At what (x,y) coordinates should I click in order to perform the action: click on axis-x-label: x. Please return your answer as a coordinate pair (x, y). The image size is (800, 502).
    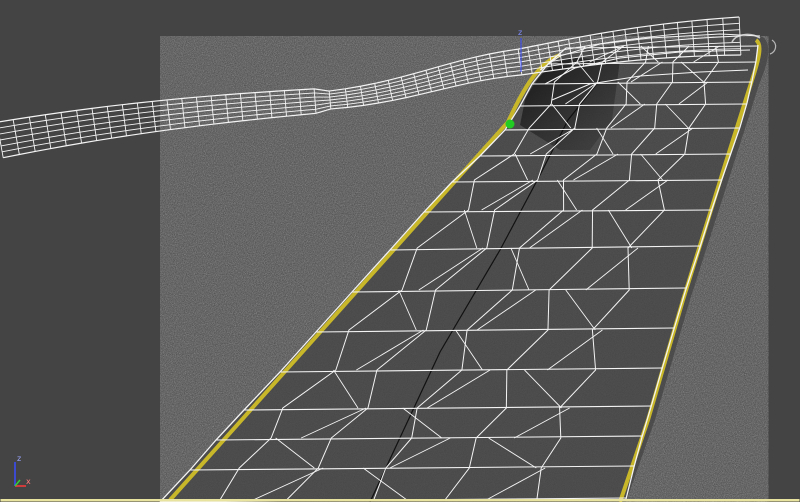
    Looking at the image, I should click on (28, 481).